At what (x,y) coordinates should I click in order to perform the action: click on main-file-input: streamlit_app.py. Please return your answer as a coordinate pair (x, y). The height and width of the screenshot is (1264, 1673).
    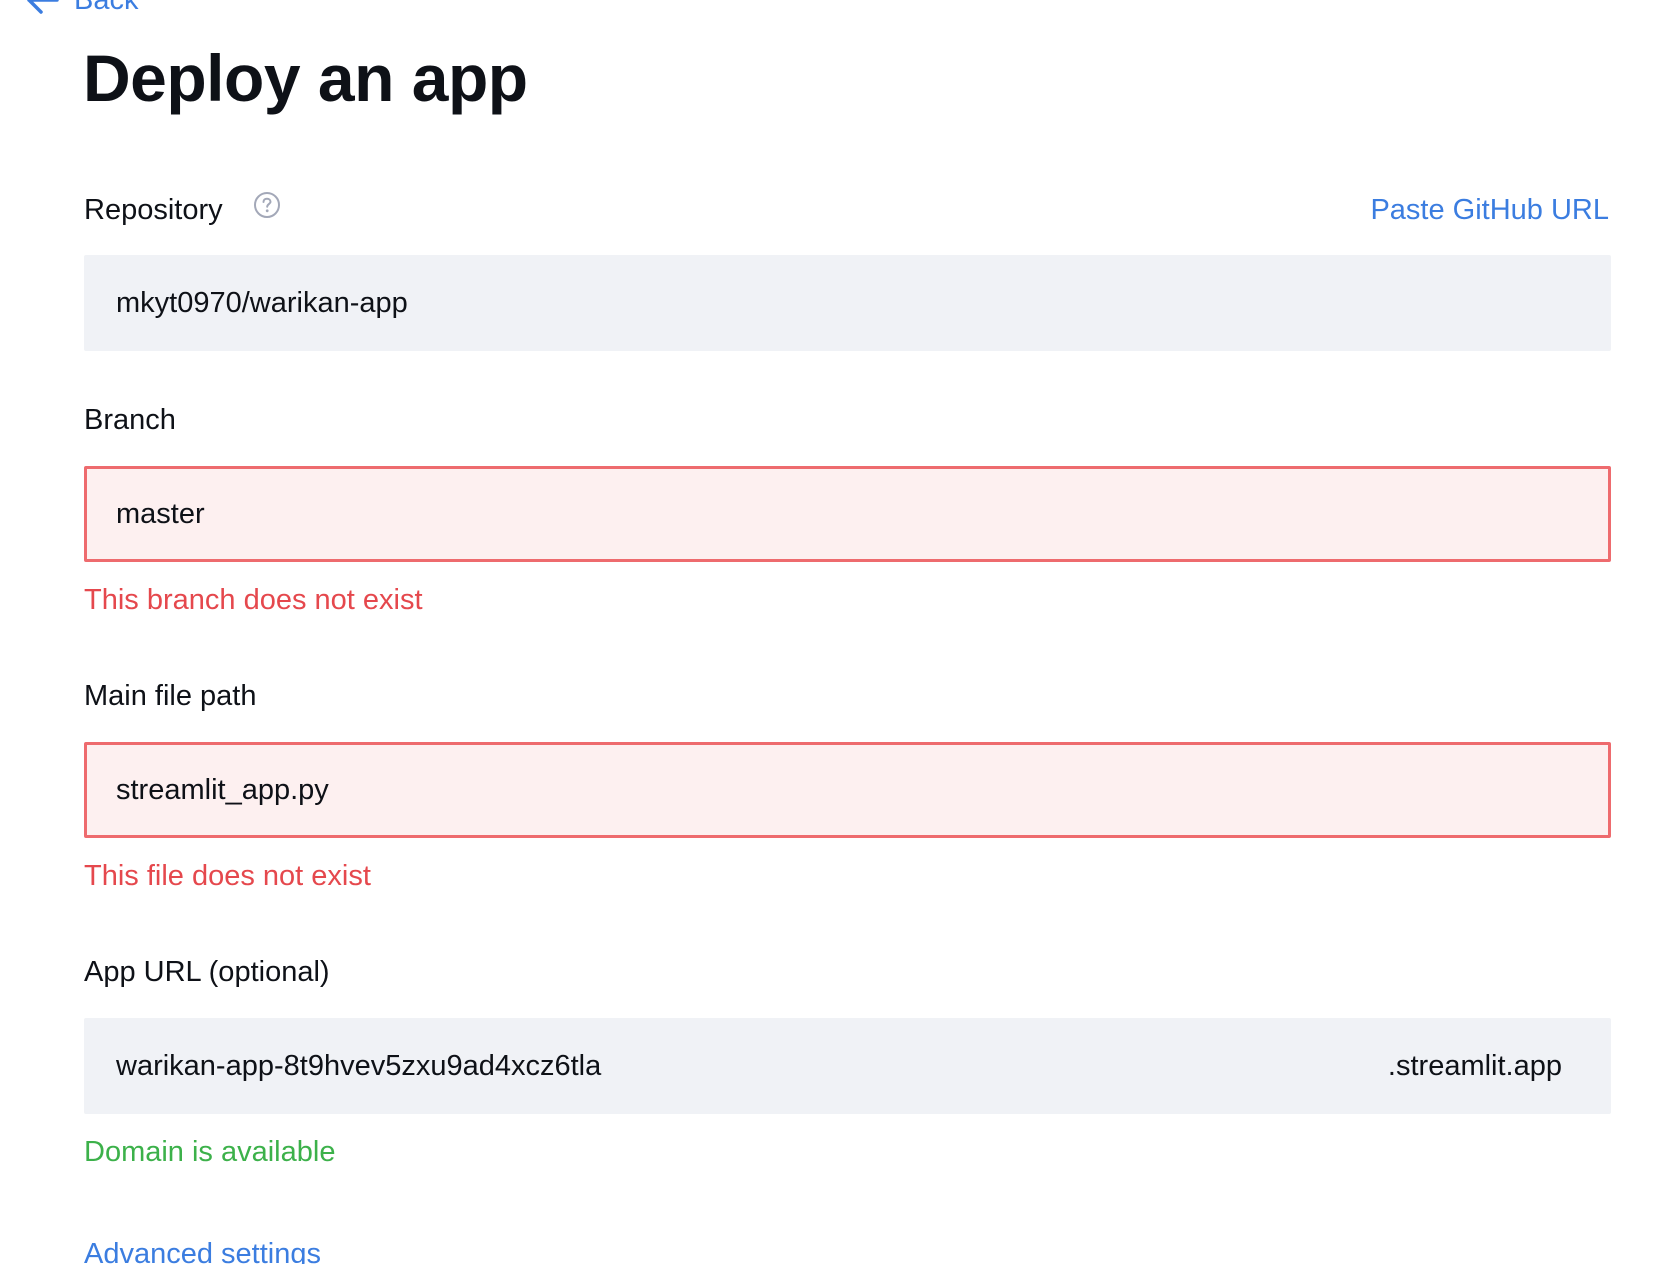
    Looking at the image, I should click on (847, 790).